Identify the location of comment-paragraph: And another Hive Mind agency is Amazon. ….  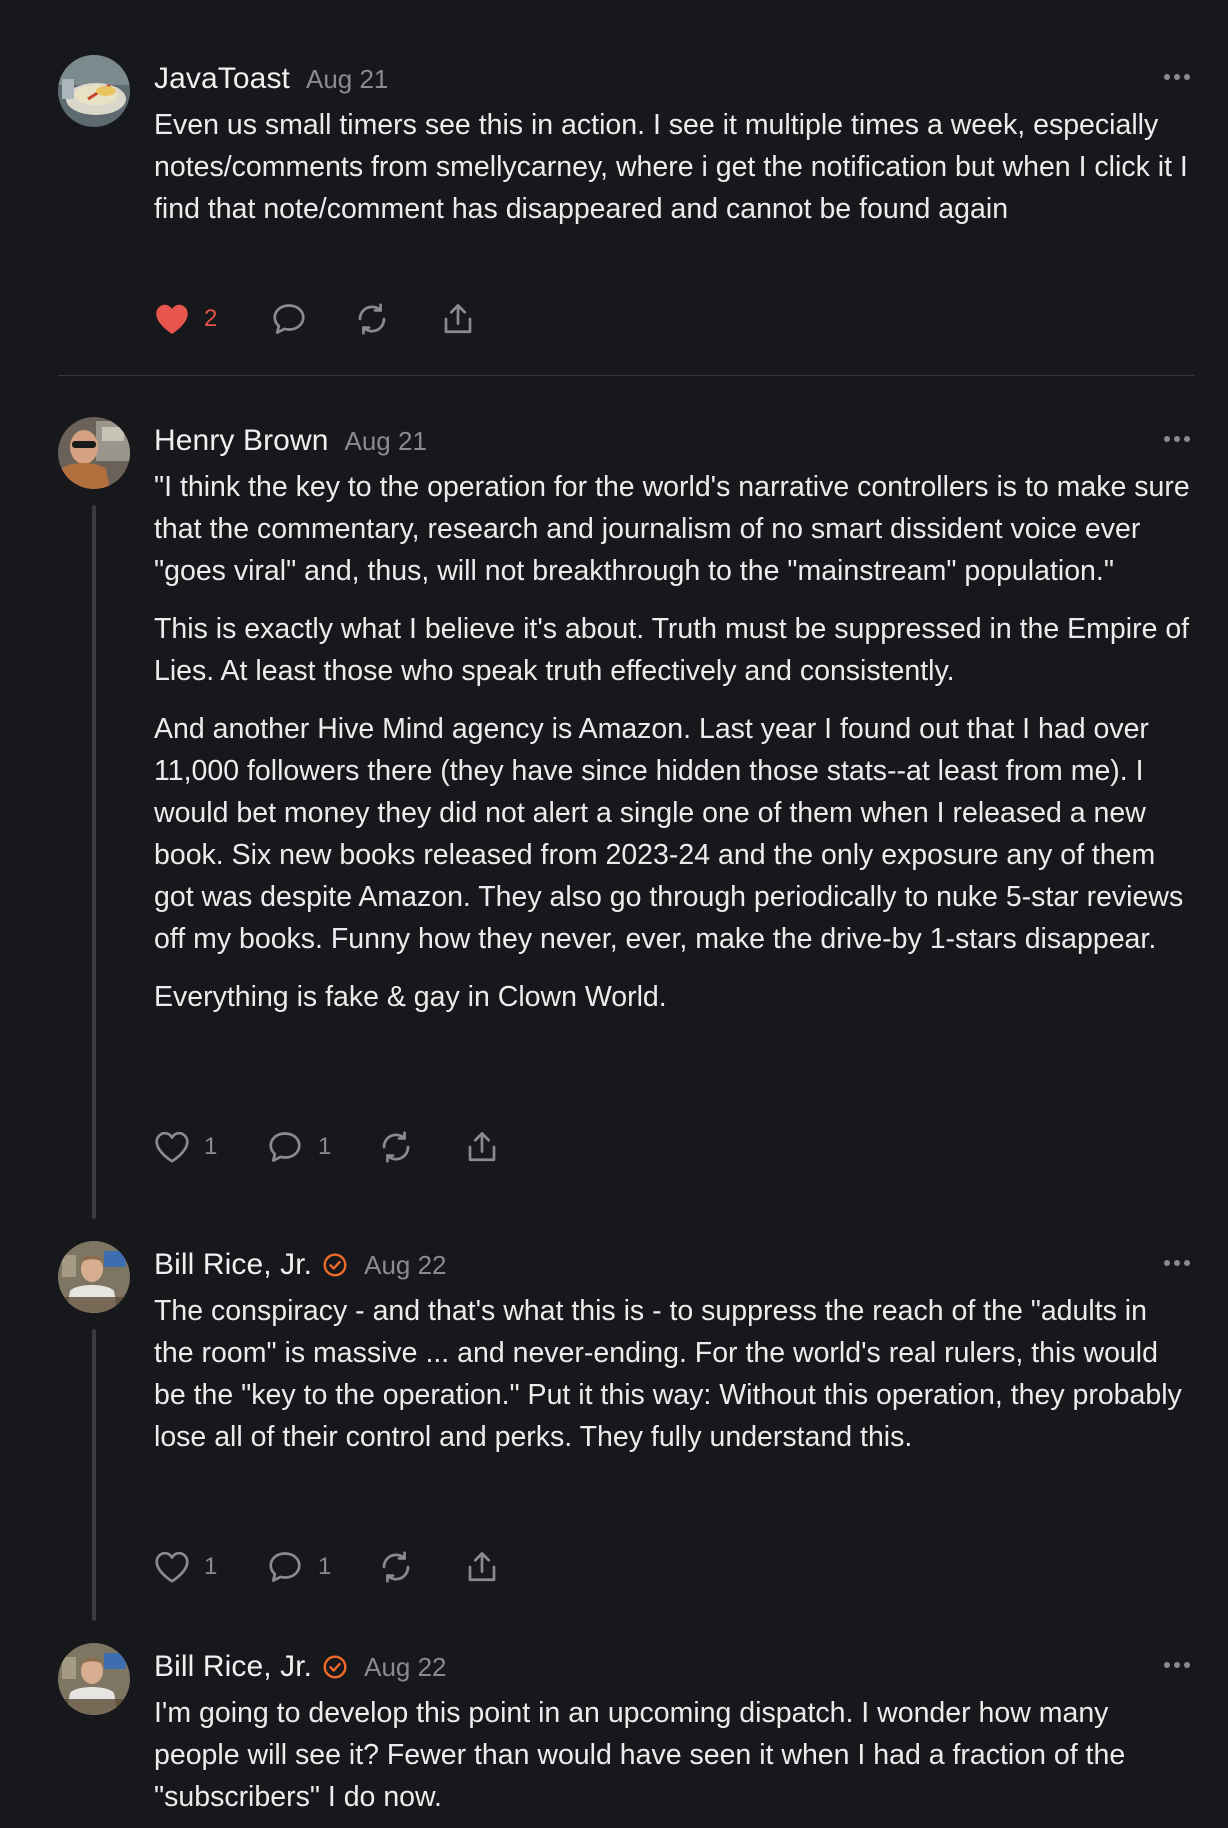
(669, 834).